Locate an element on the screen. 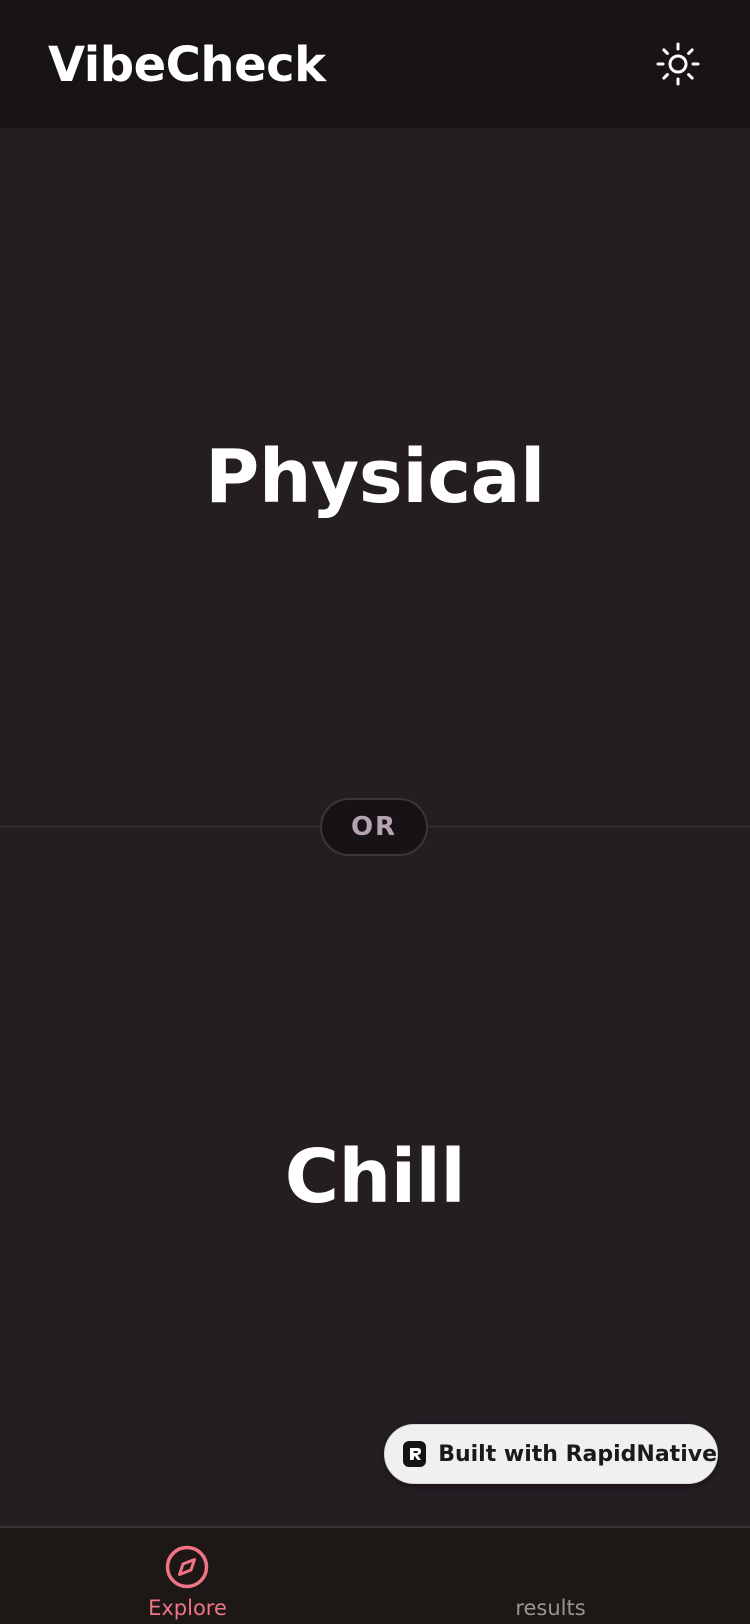  sun-icon is located at coordinates (678, 64).